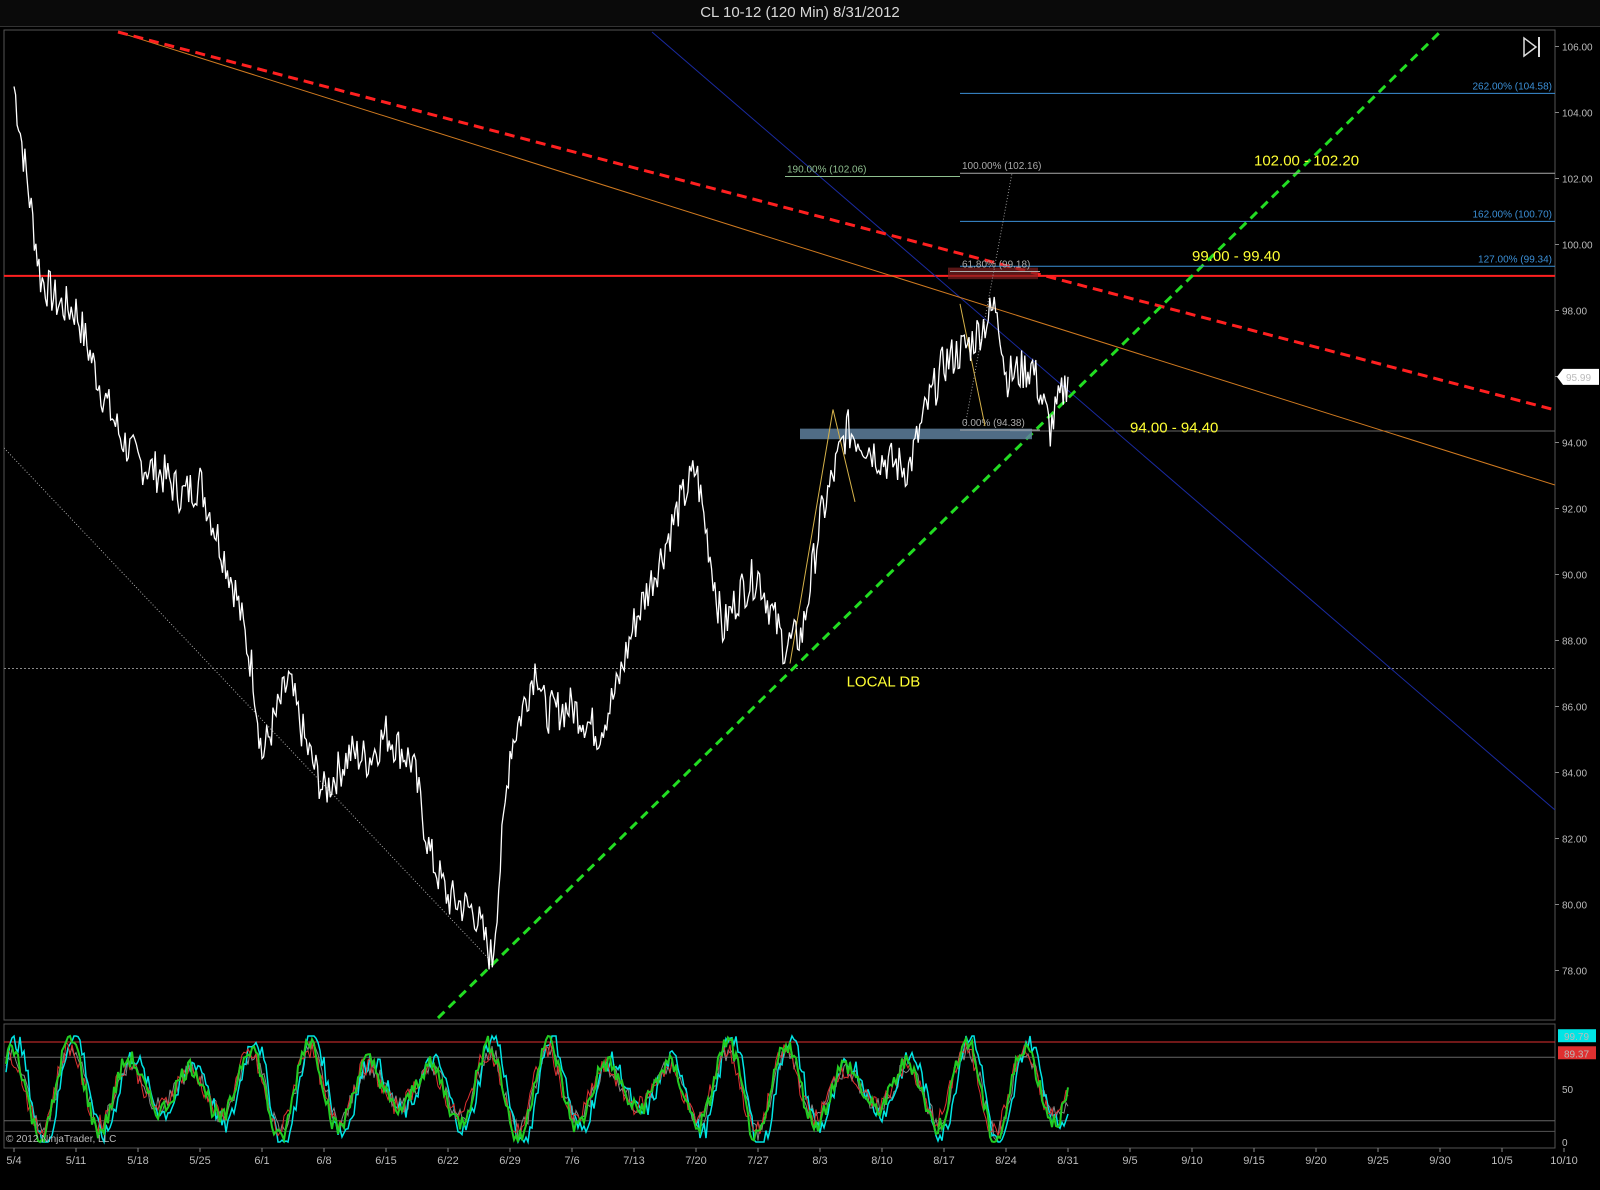  What do you see at coordinates (261, 1161) in the screenshot?
I see `x-axis-tick-label: 6/1` at bounding box center [261, 1161].